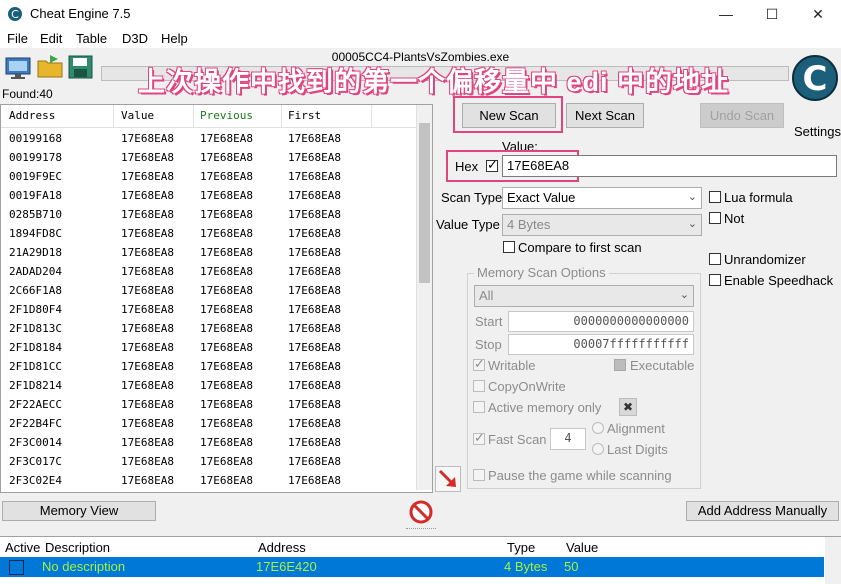 The height and width of the screenshot is (584, 841). What do you see at coordinates (715, 259) in the screenshot?
I see `unrandomizer-checkbox` at bounding box center [715, 259].